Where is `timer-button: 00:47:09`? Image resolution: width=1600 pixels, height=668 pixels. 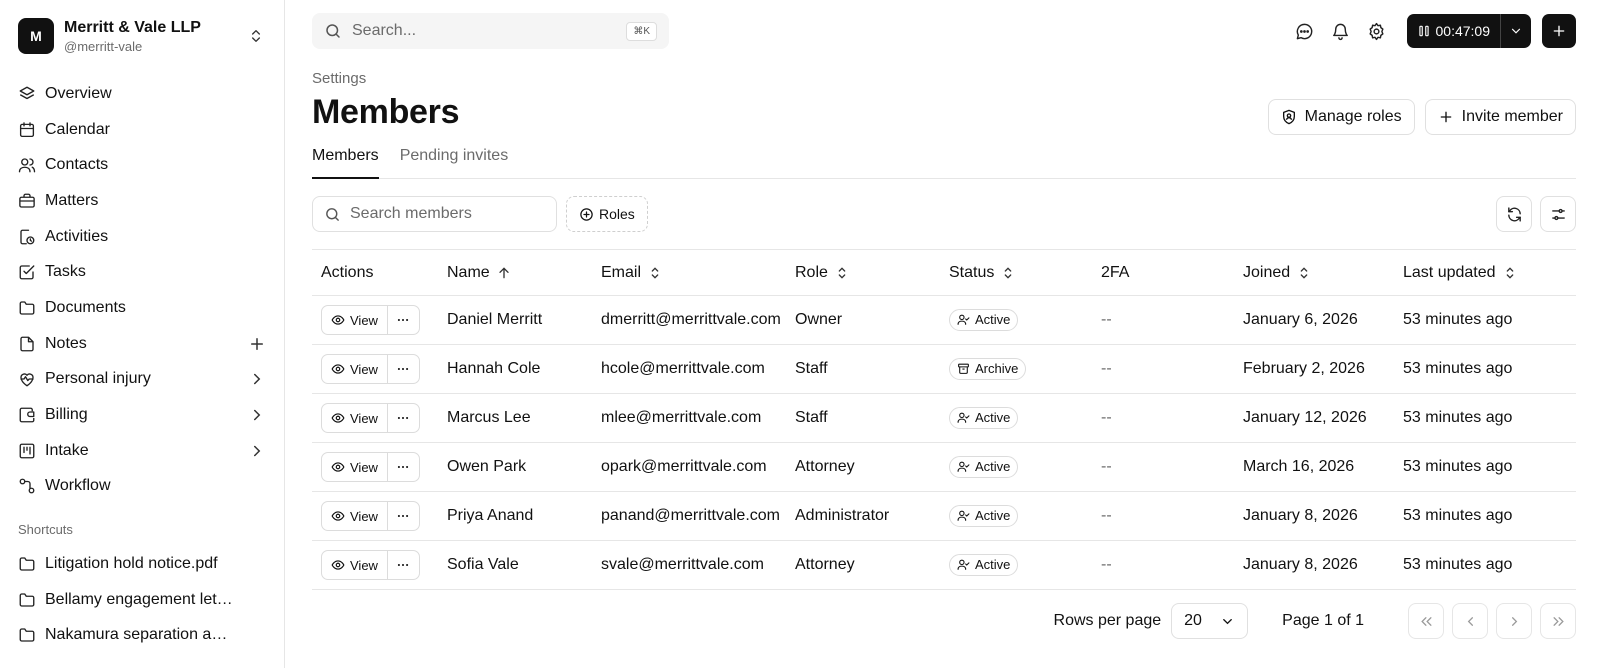
timer-button: 00:47:09 is located at coordinates (1453, 31).